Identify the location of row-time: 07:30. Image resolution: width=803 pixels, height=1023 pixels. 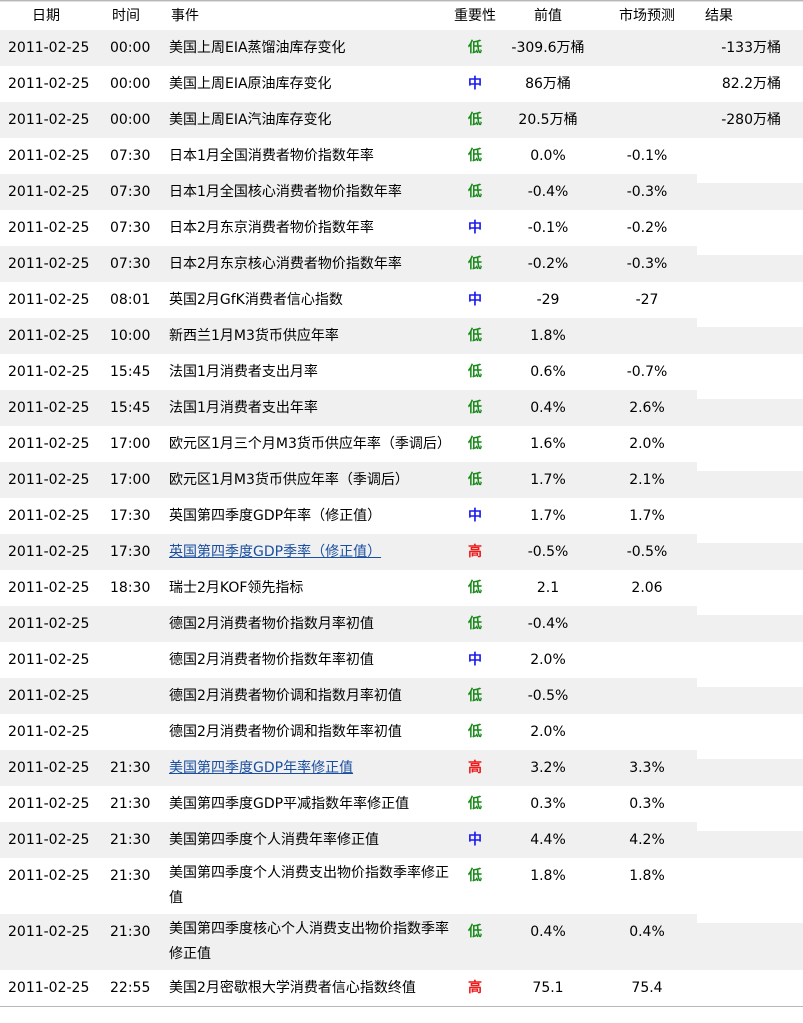
(130, 156).